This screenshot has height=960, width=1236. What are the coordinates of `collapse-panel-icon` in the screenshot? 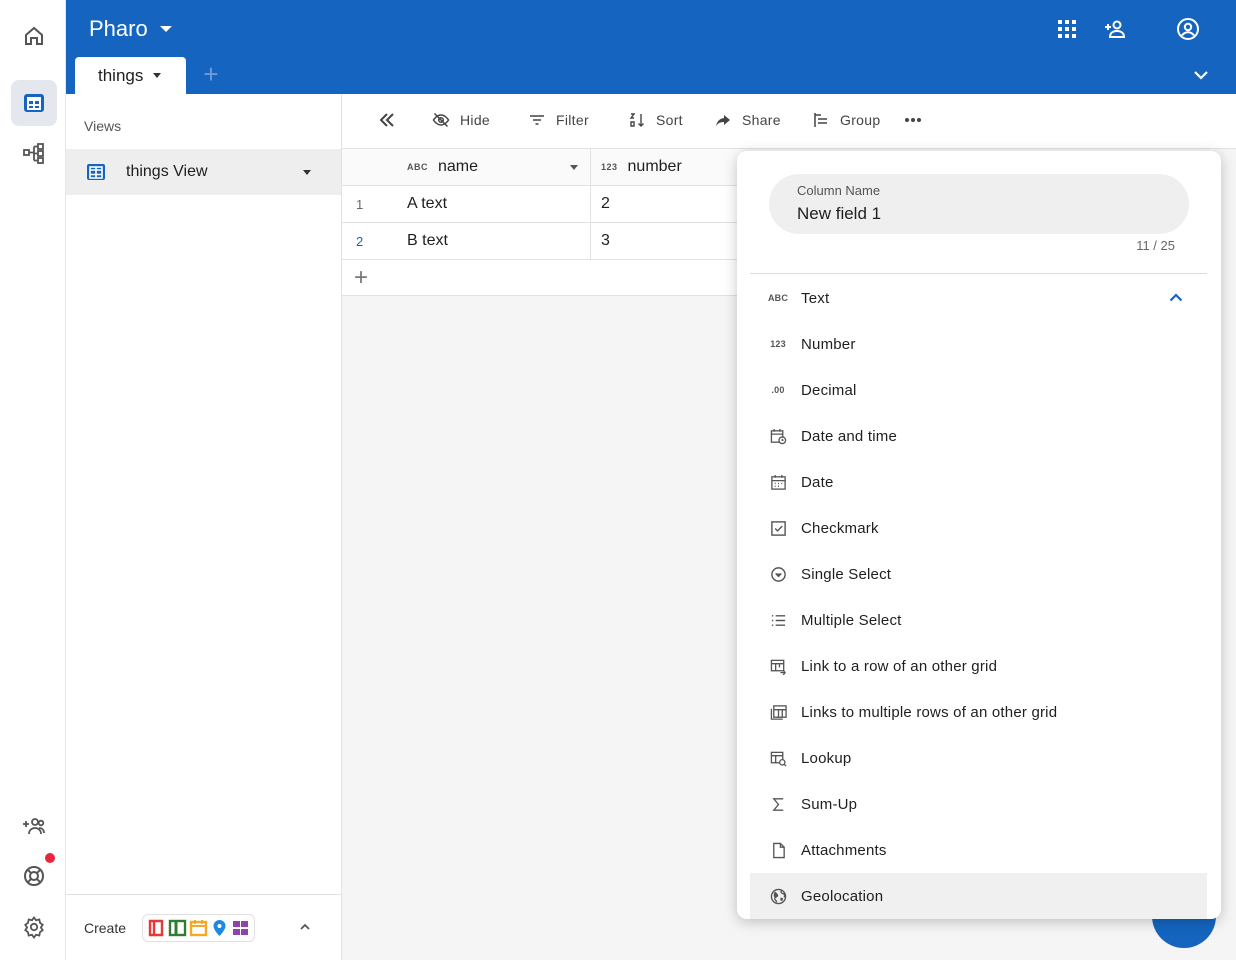 It's located at (387, 120).